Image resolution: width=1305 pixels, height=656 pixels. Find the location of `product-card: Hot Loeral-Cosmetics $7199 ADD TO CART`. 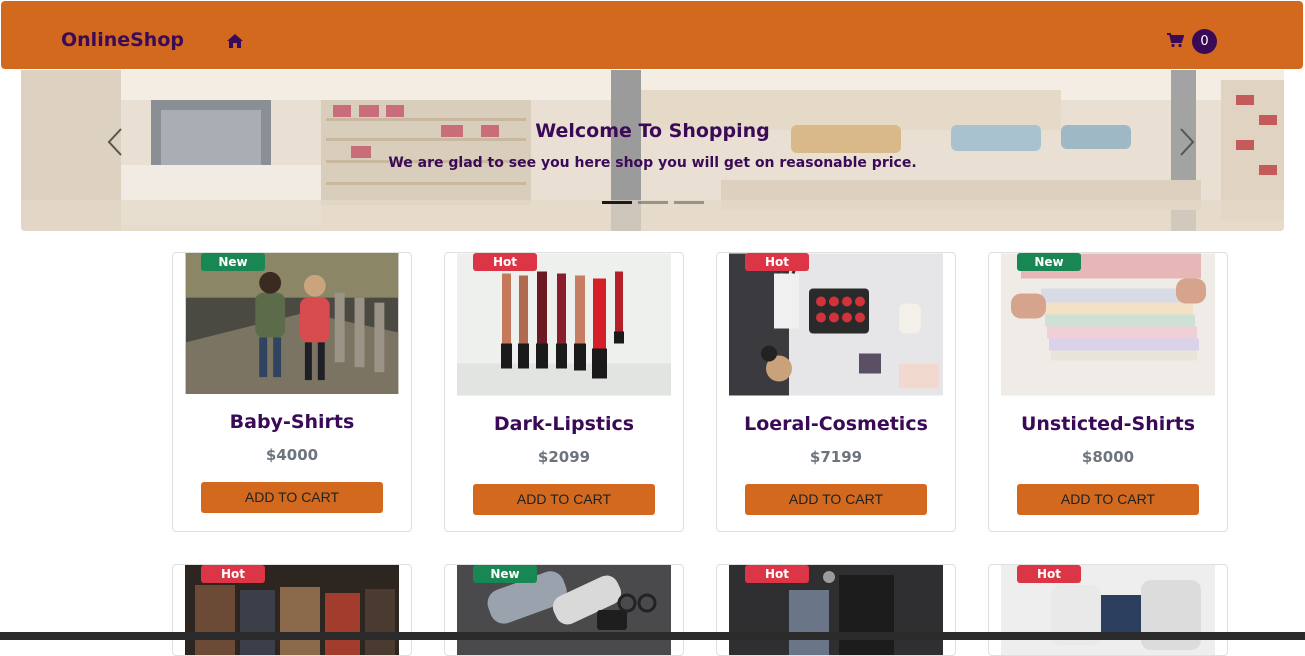

product-card: Hot Loeral-Cosmetics $7199 ADD TO CART is located at coordinates (836, 392).